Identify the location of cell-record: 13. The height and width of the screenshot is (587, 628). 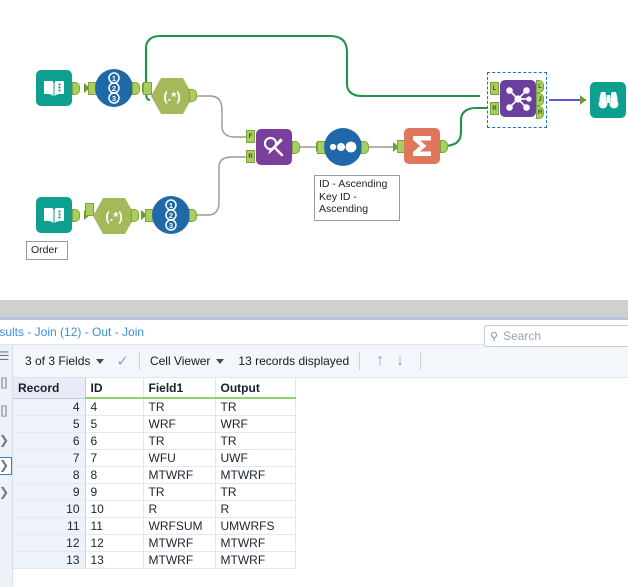
(49, 560).